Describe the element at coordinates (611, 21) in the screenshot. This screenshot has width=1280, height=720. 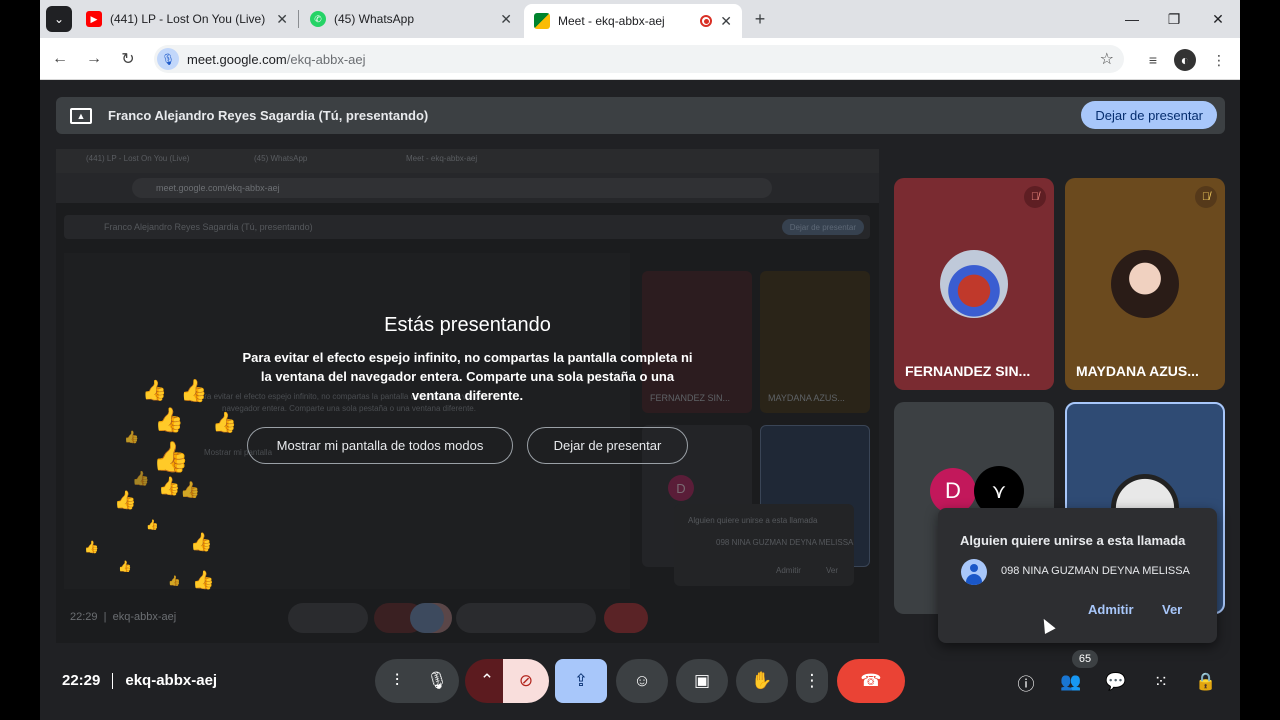
I see `tab-title: Meet - ekq-abbx-aej` at that location.